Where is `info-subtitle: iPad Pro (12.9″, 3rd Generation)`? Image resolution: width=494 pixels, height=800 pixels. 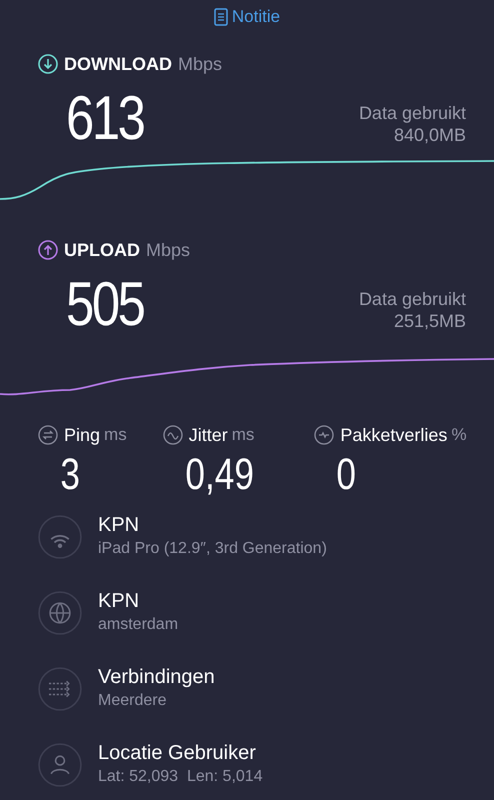 info-subtitle: iPad Pro (12.9″, 3rd Generation) is located at coordinates (212, 548).